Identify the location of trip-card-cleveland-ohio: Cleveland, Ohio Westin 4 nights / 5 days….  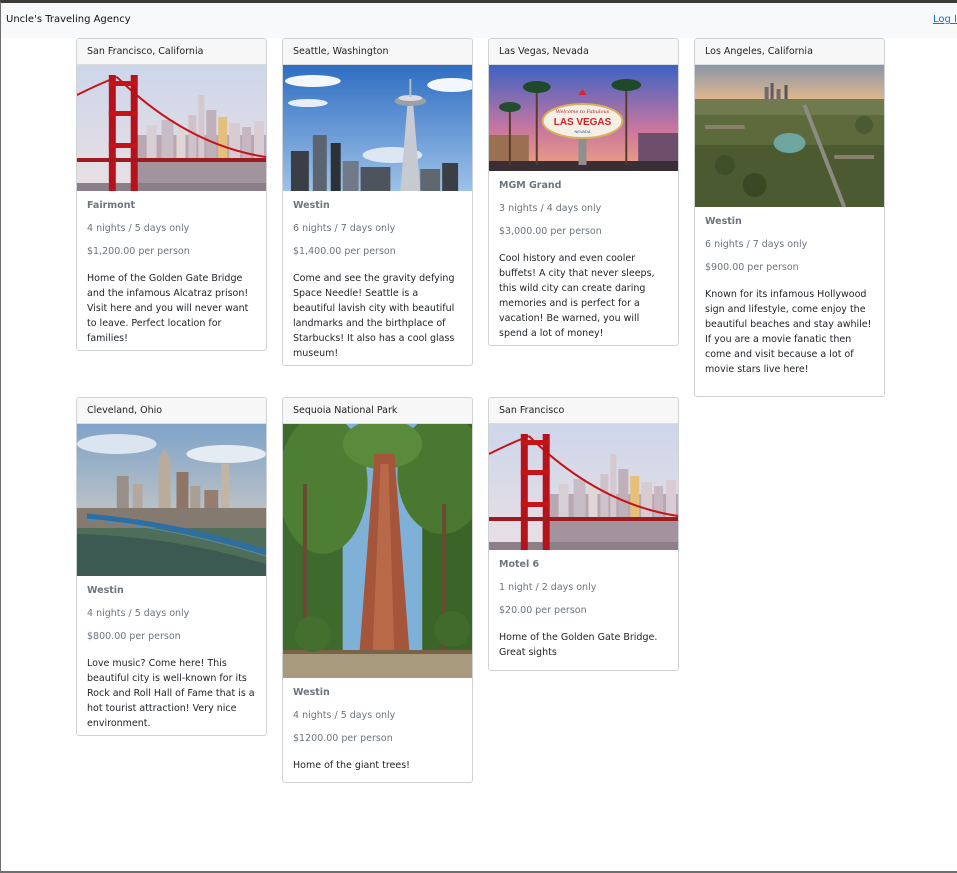
(171, 566).